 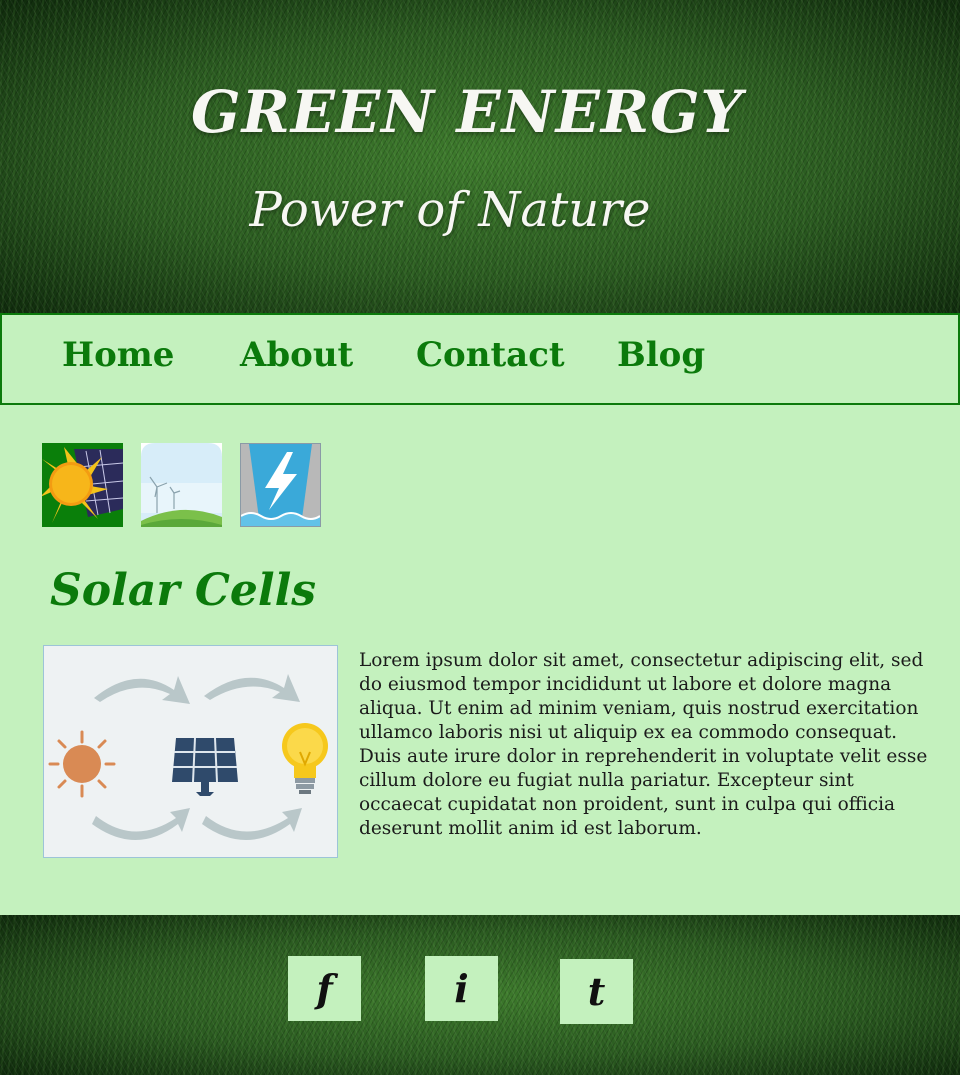 I want to click on instagram-icon: i, so click(x=461, y=988).